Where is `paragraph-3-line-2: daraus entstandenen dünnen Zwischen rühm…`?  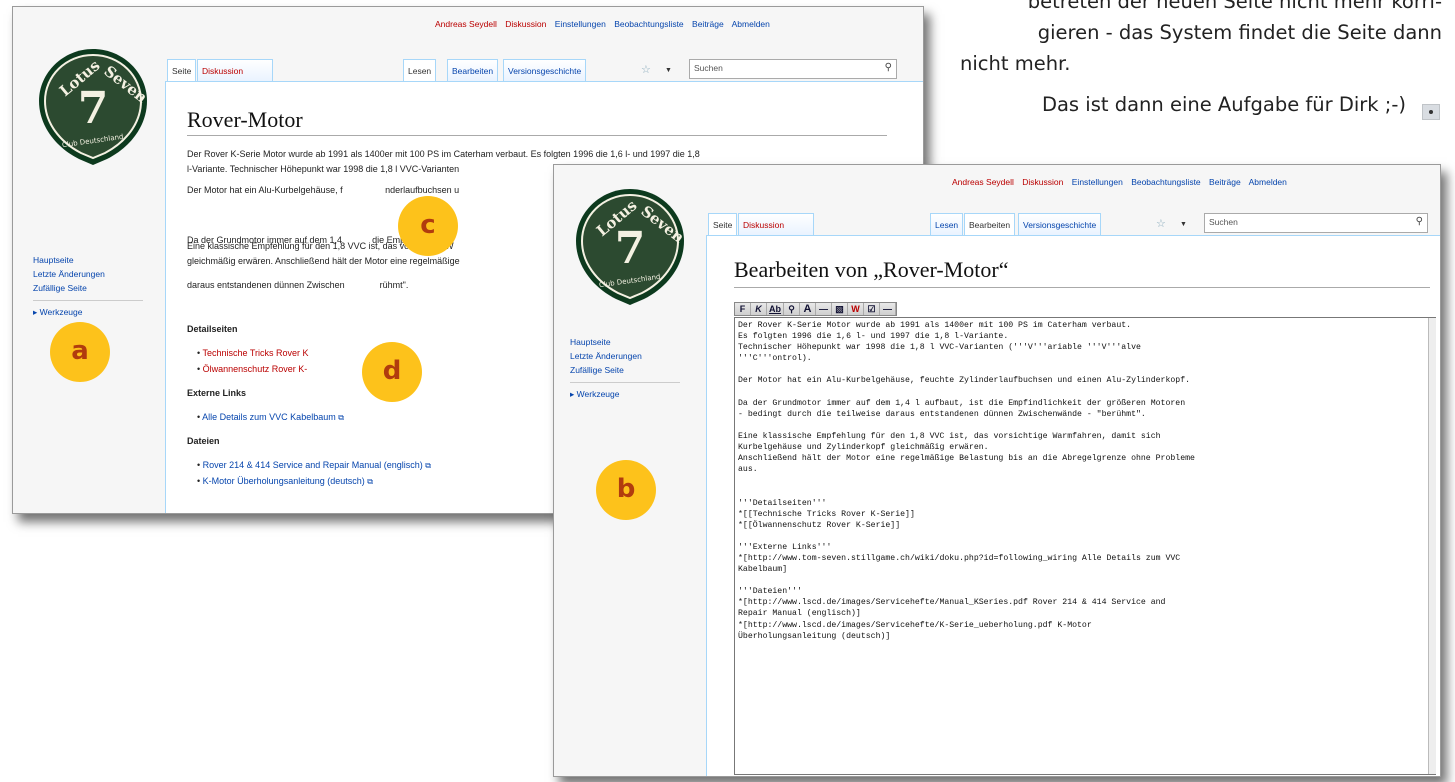
paragraph-3-line-2: daraus entstandenen dünnen Zwischen rühm… is located at coordinates (298, 285).